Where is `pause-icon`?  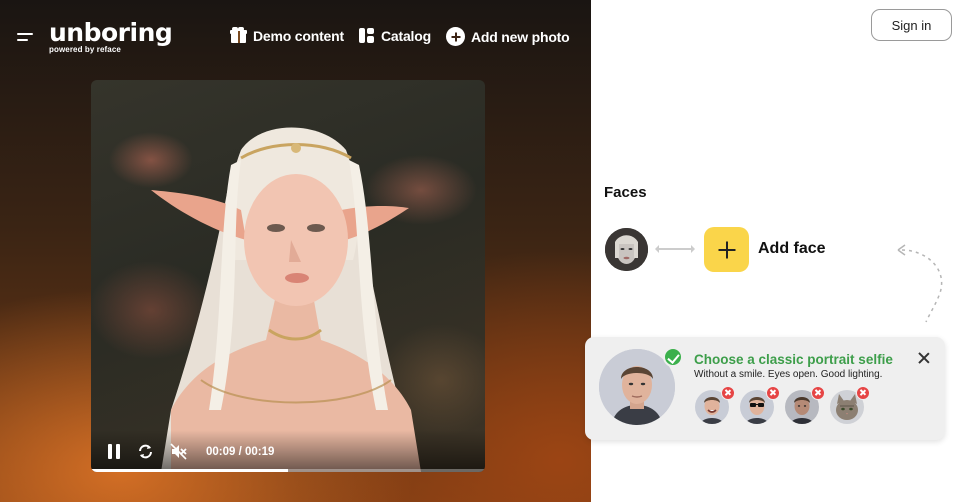
pause-icon is located at coordinates (114, 451).